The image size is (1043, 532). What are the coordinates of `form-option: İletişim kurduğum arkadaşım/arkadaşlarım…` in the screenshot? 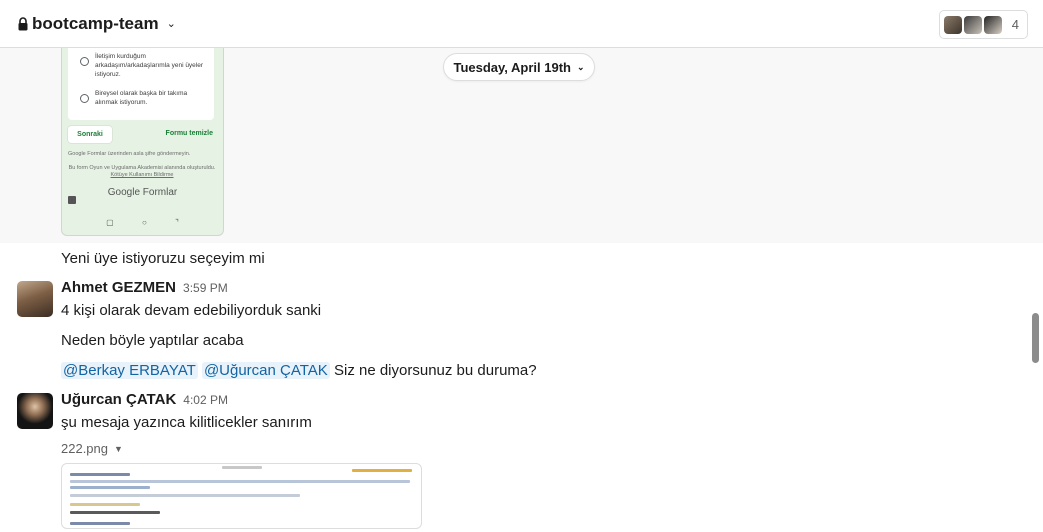 It's located at (145, 65).